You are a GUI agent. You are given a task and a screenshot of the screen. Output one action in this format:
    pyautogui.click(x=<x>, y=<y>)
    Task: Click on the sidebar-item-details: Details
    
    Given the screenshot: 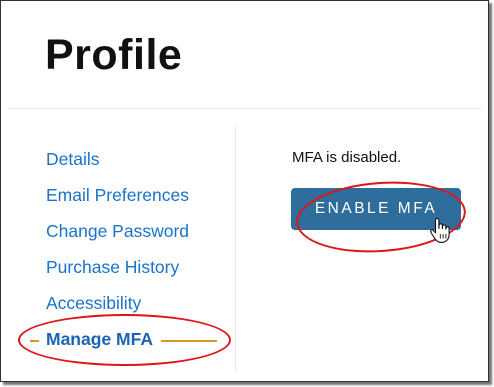 What is the action you would take?
    pyautogui.click(x=117, y=165)
    